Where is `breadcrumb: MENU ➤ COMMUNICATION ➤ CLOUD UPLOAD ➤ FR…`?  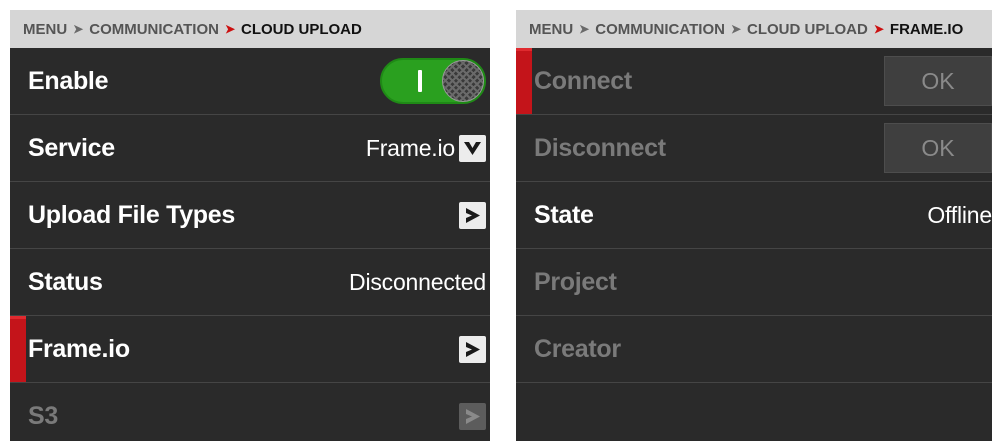
breadcrumb: MENU ➤ COMMUNICATION ➤ CLOUD UPLOAD ➤ FR… is located at coordinates (754, 29).